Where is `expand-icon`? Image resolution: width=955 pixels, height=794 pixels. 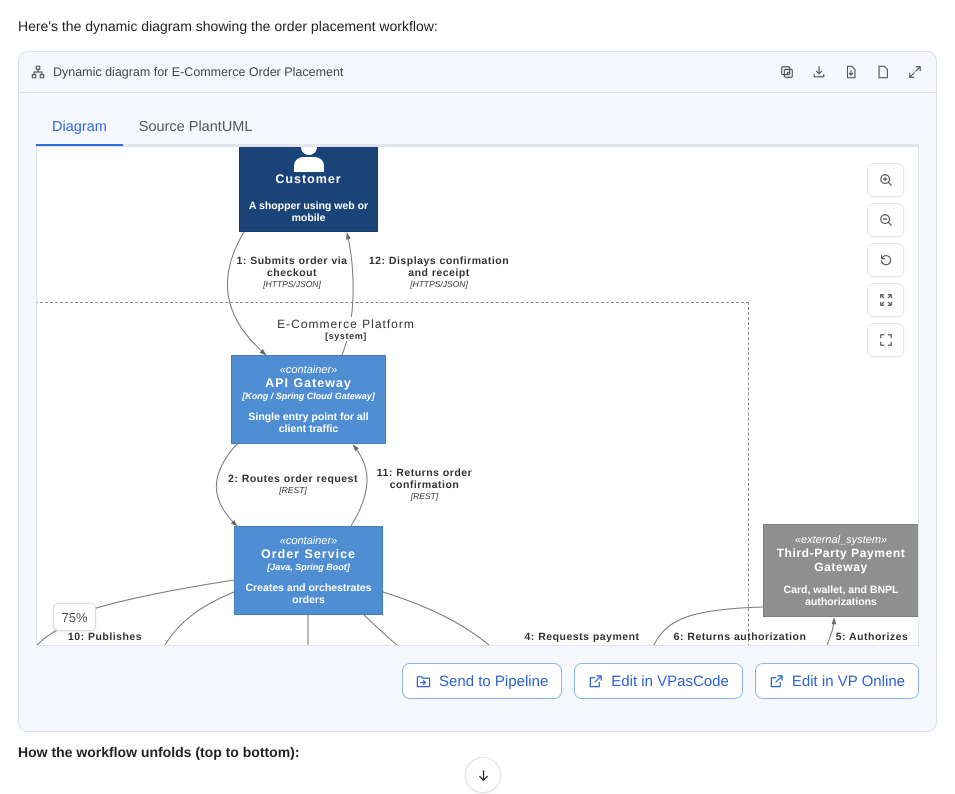 expand-icon is located at coordinates (915, 72).